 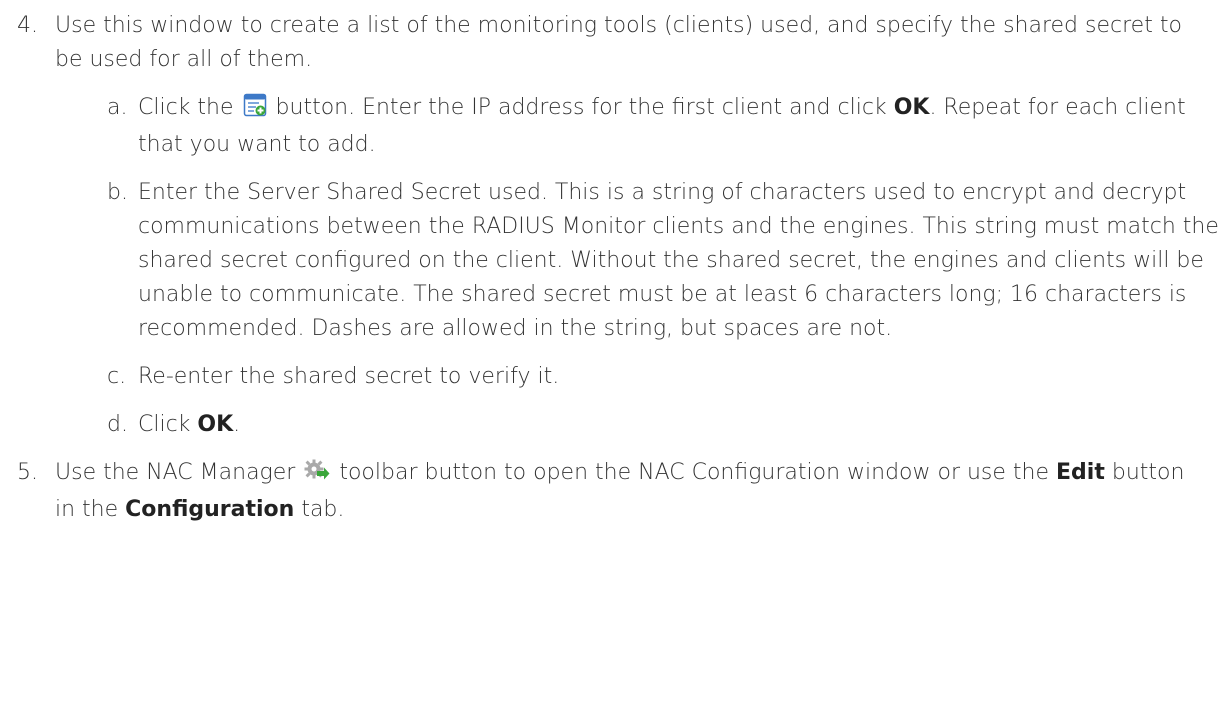 I want to click on step-text-part: Use the NAC Manager, so click(x=175, y=472).